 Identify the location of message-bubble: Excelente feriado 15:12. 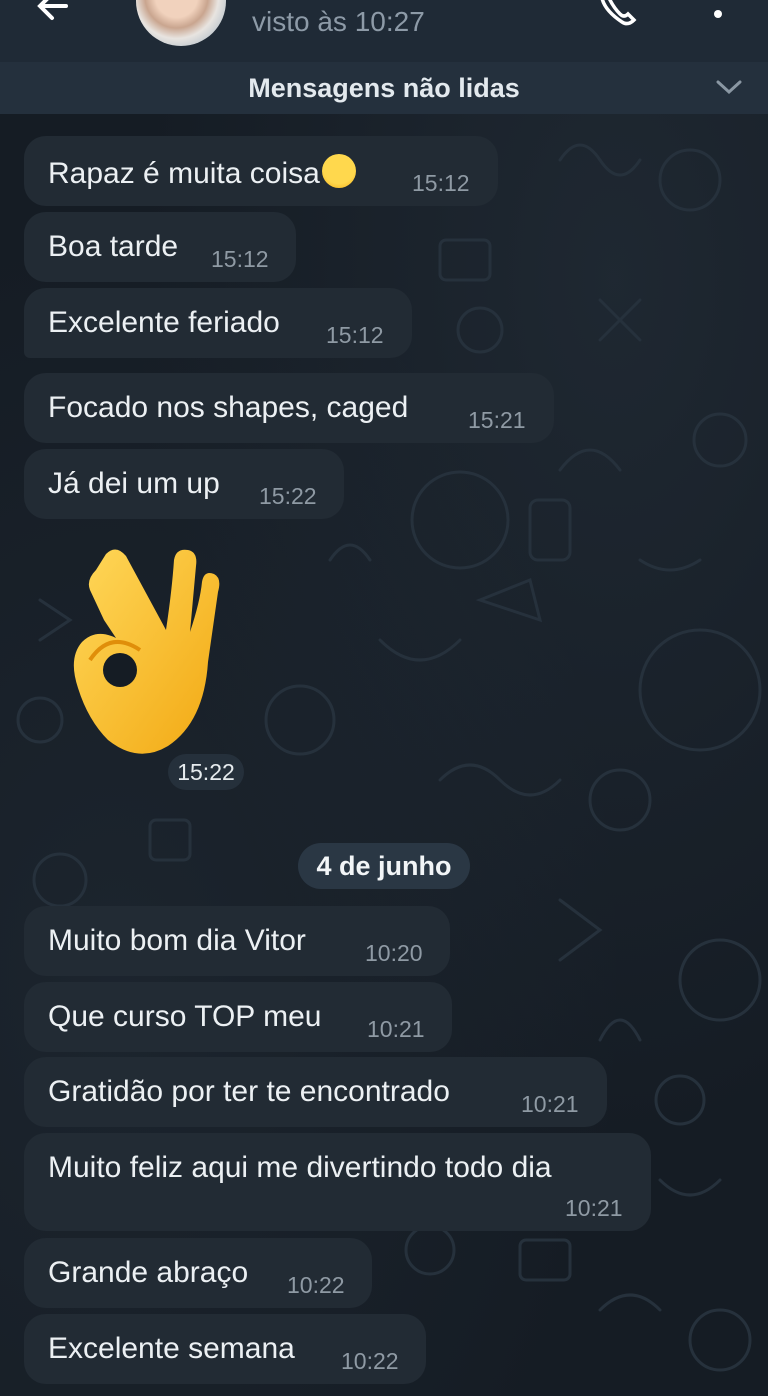
(218, 323).